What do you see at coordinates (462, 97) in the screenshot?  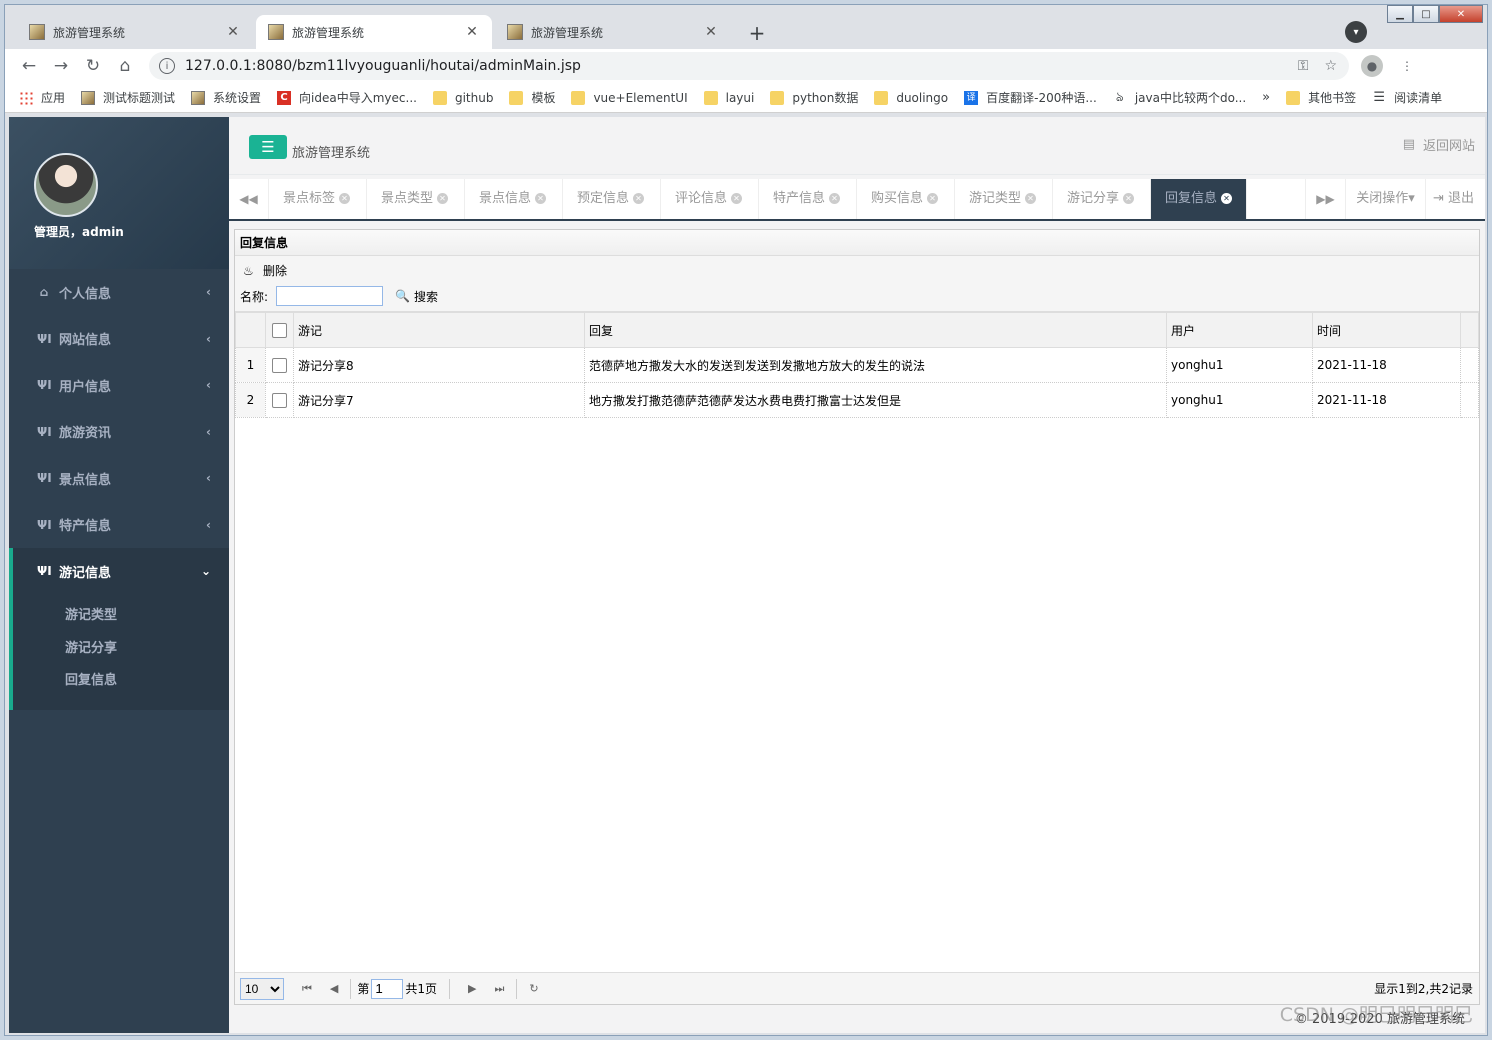 I see `bookmark-folder: github` at bounding box center [462, 97].